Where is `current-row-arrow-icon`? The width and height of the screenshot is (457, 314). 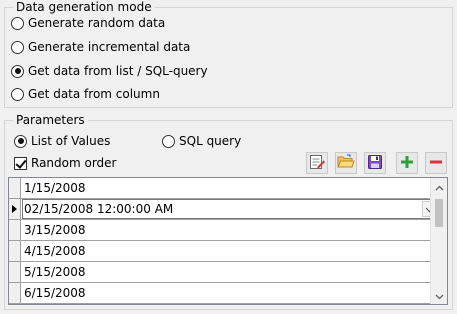 current-row-arrow-icon is located at coordinates (14, 209).